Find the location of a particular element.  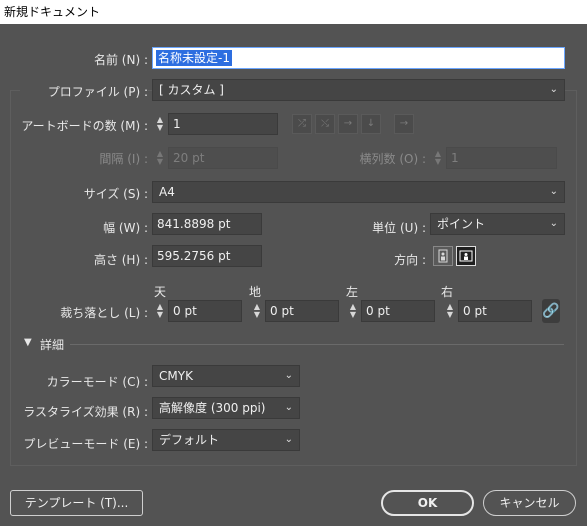

preview-mode-label: プレビューモード (E) : is located at coordinates (85, 444).